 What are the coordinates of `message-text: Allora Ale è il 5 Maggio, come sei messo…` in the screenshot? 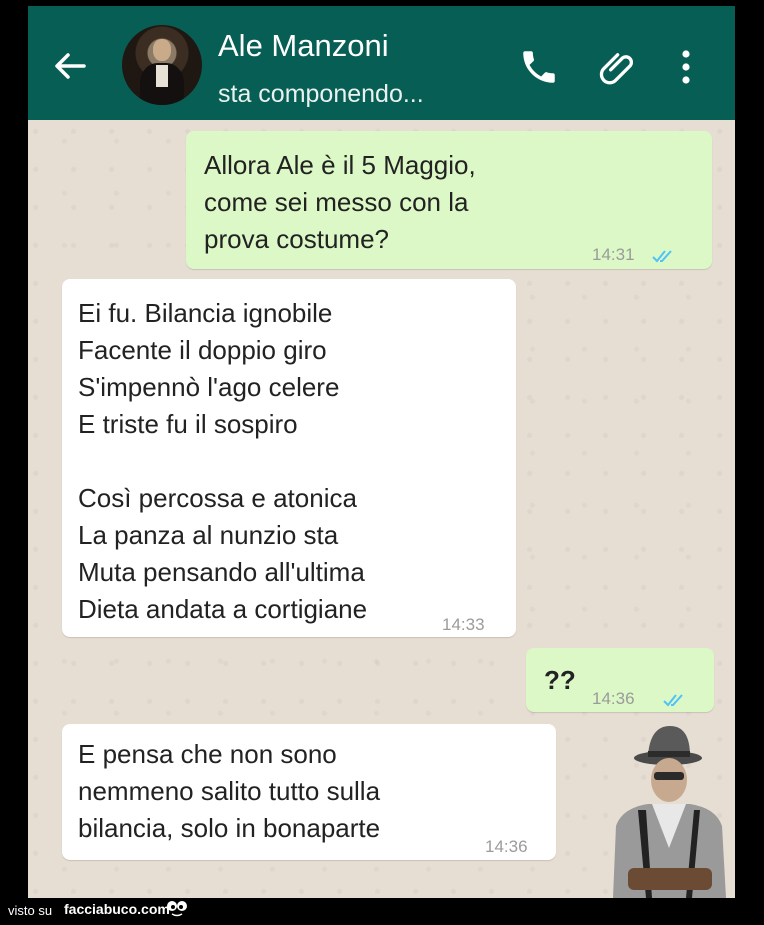 It's located at (340, 202).